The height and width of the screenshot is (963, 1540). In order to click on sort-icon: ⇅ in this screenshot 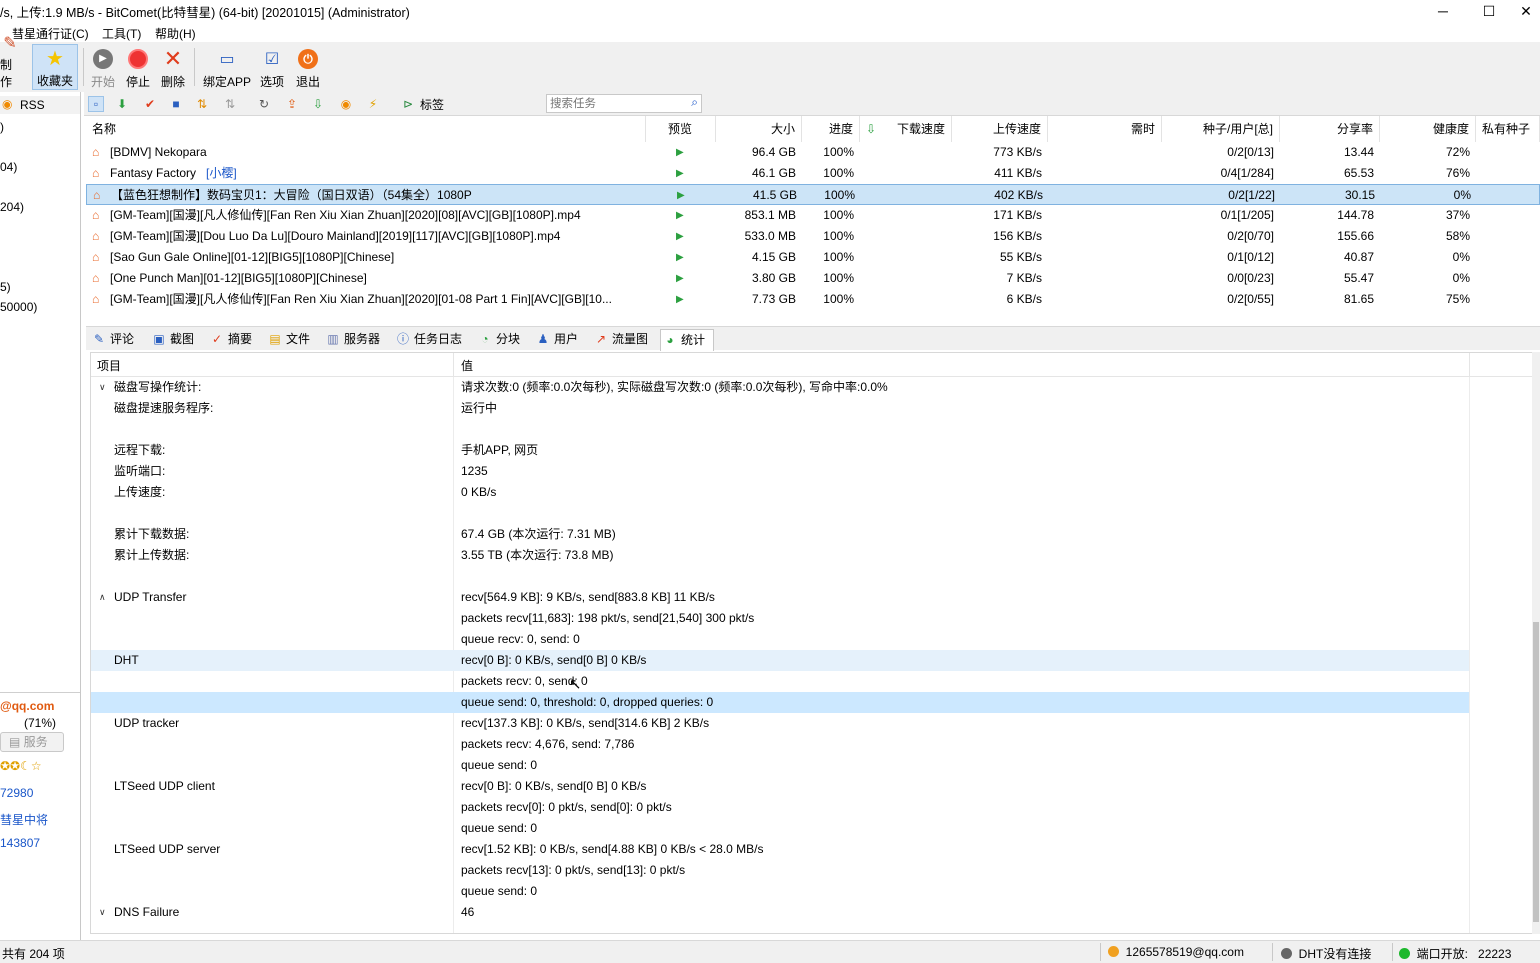, I will do `click(202, 104)`.